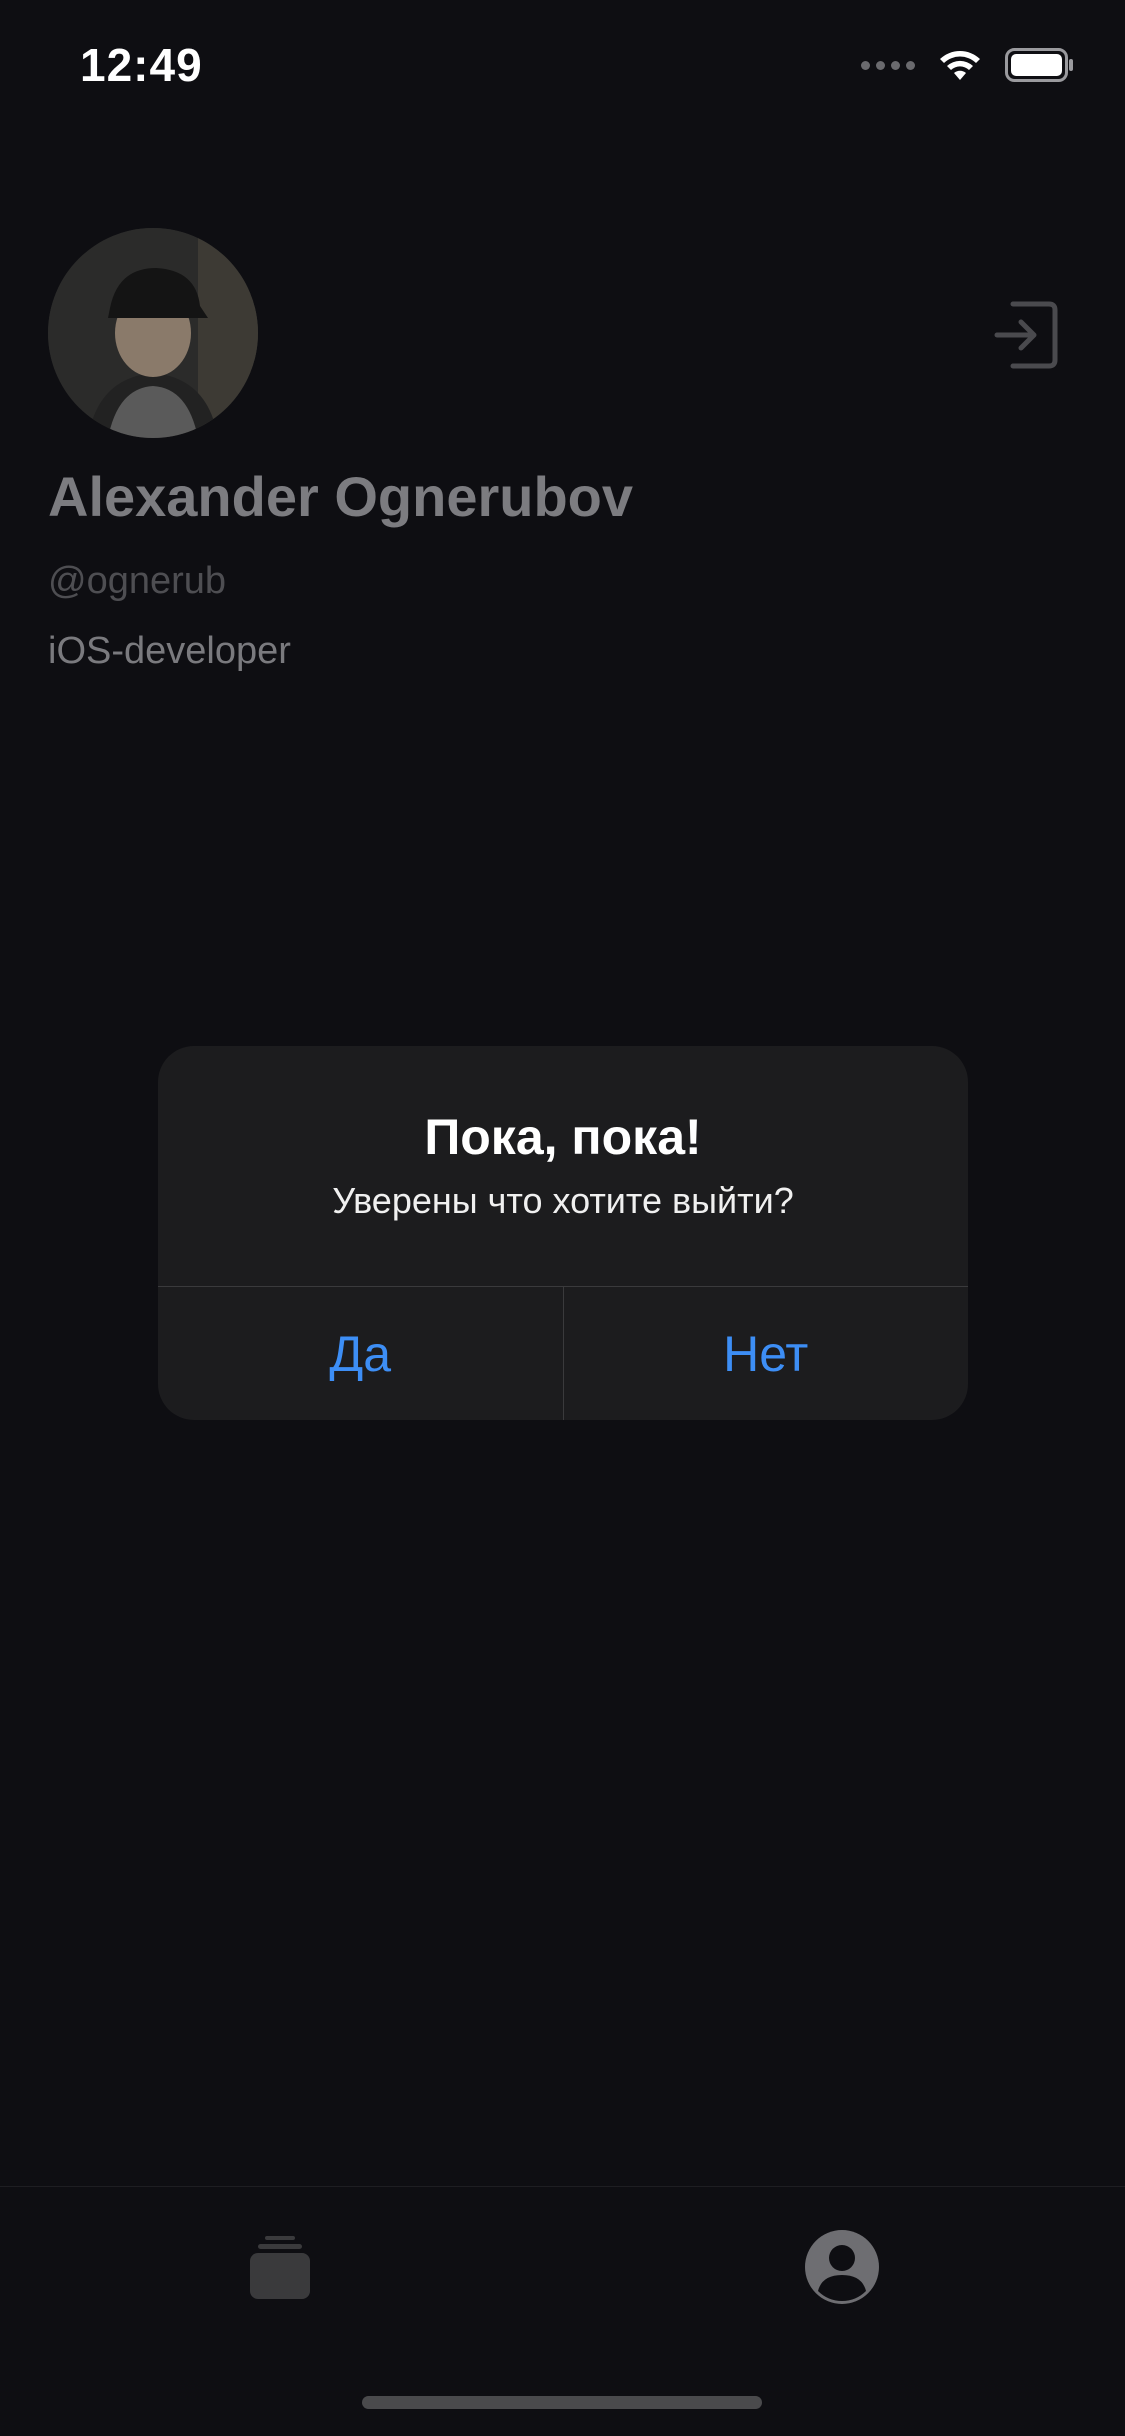 The image size is (1125, 2436). What do you see at coordinates (563, 1137) in the screenshot?
I see `alert-title: Пока, пока!` at bounding box center [563, 1137].